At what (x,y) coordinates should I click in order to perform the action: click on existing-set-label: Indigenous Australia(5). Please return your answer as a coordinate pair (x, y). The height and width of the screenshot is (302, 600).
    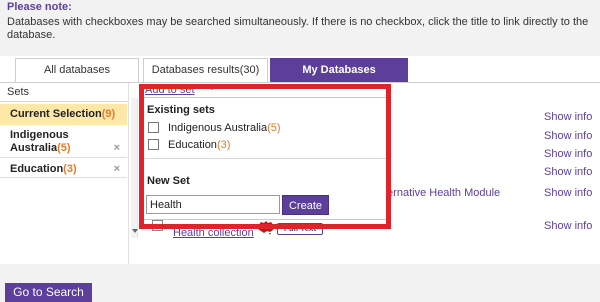
    Looking at the image, I should click on (224, 128).